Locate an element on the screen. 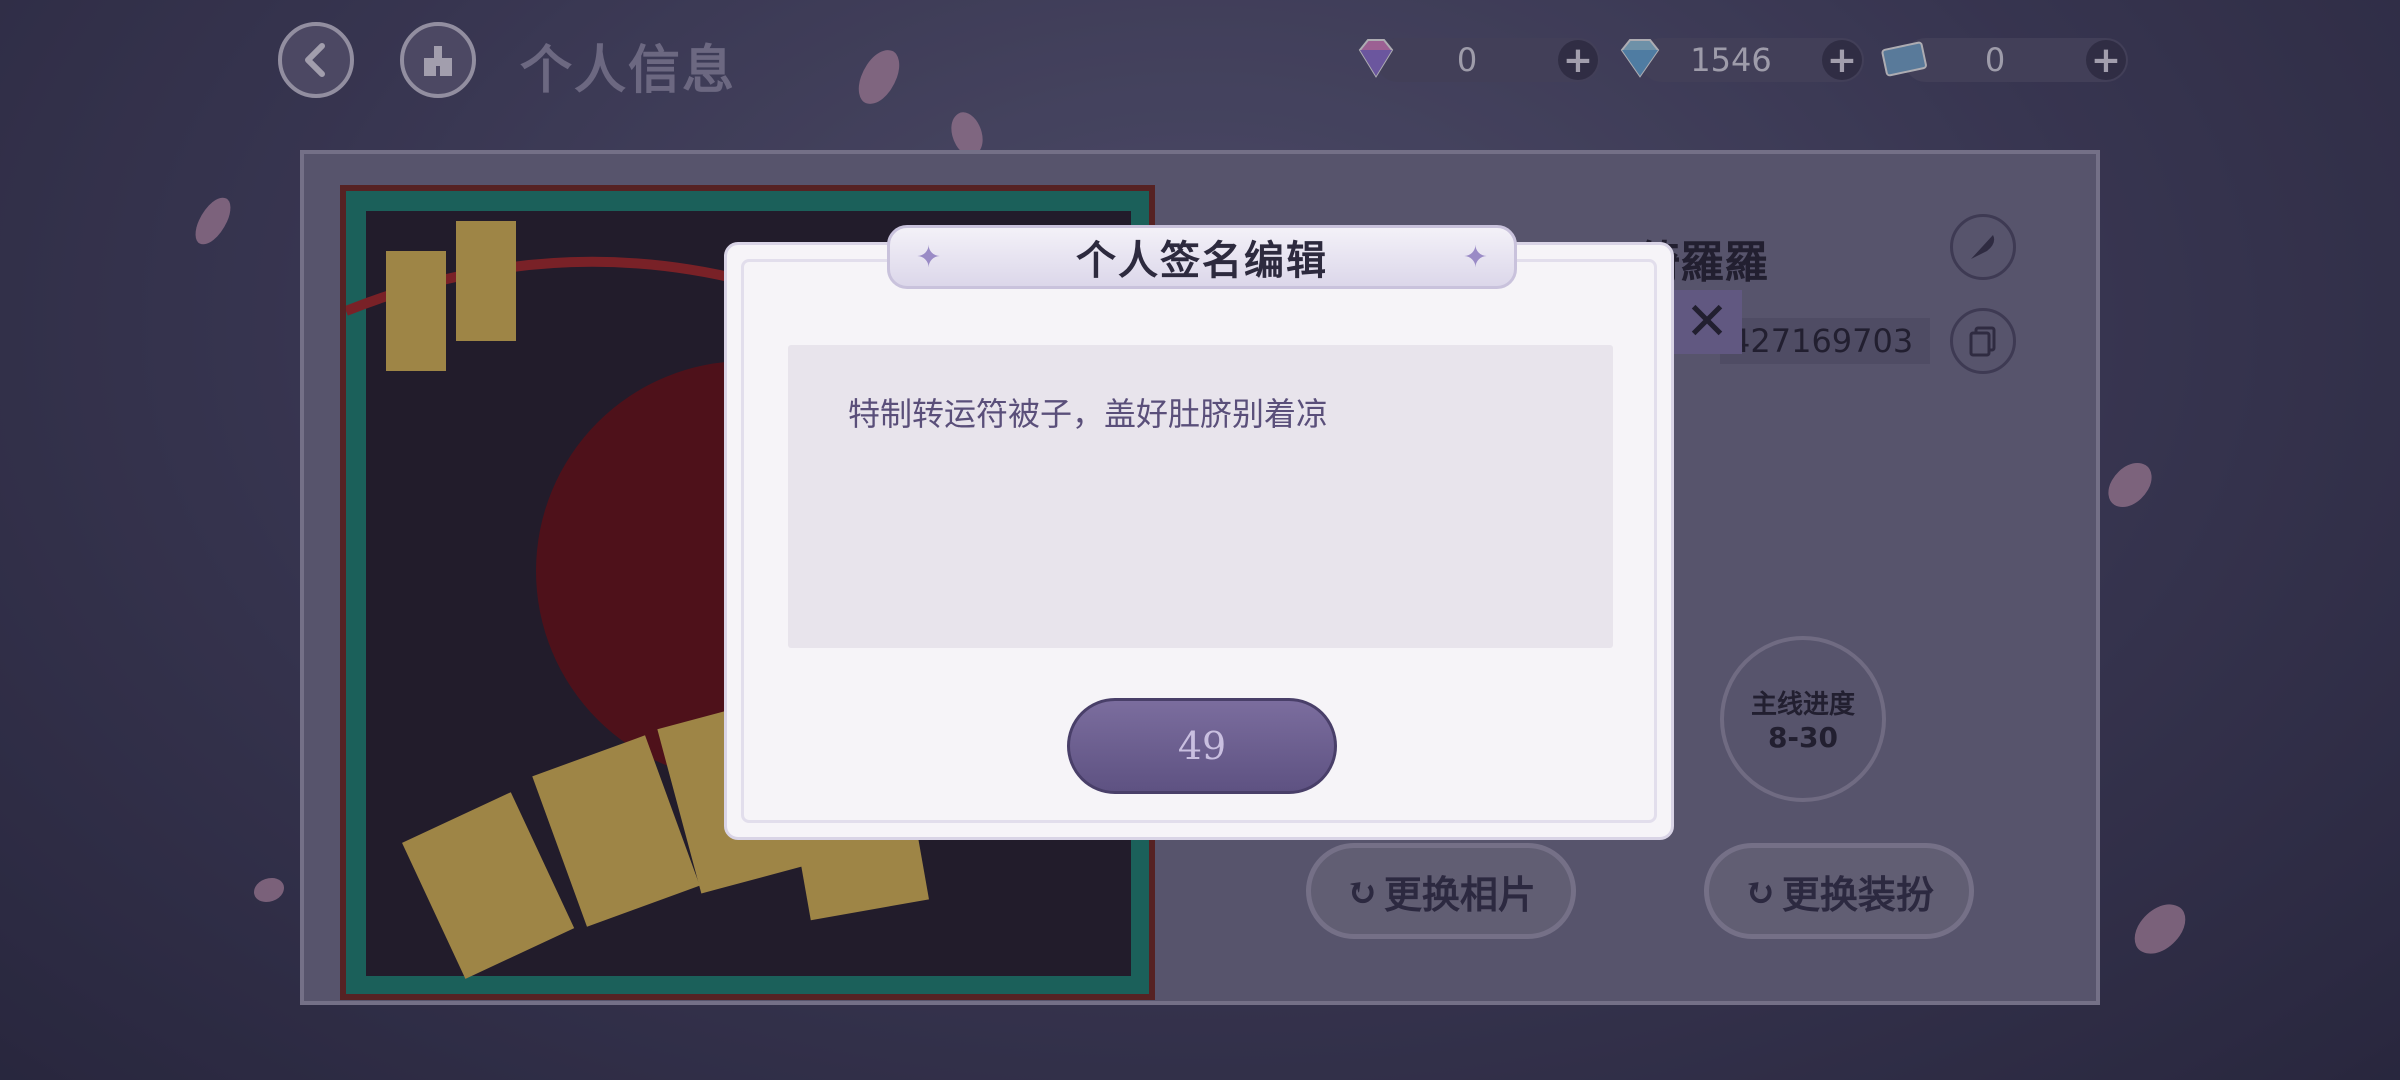 The height and width of the screenshot is (1080, 2400). confirm-button: 49 is located at coordinates (1202, 746).